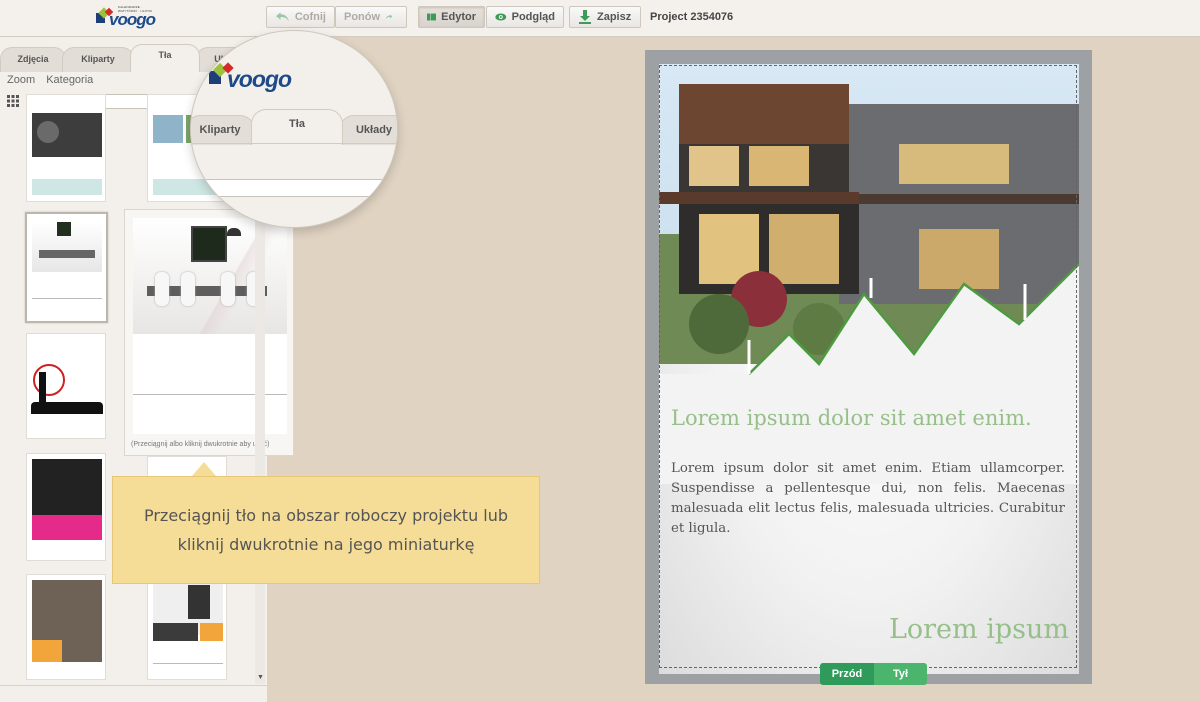 The width and height of the screenshot is (1200, 702). What do you see at coordinates (21, 80) in the screenshot?
I see `zoom-link: Zoom` at bounding box center [21, 80].